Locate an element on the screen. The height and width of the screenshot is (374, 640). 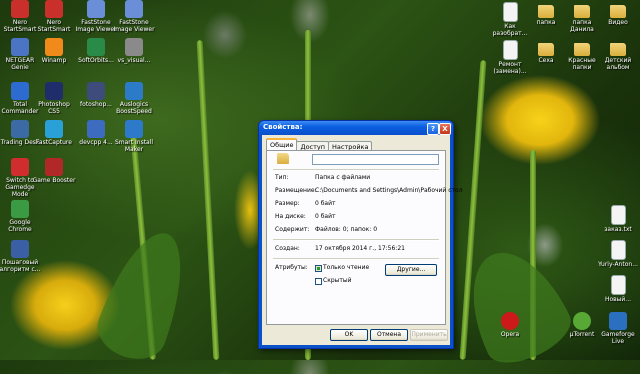
dialog-titlebar: Свойства: ? X is located at coordinates (356, 128).